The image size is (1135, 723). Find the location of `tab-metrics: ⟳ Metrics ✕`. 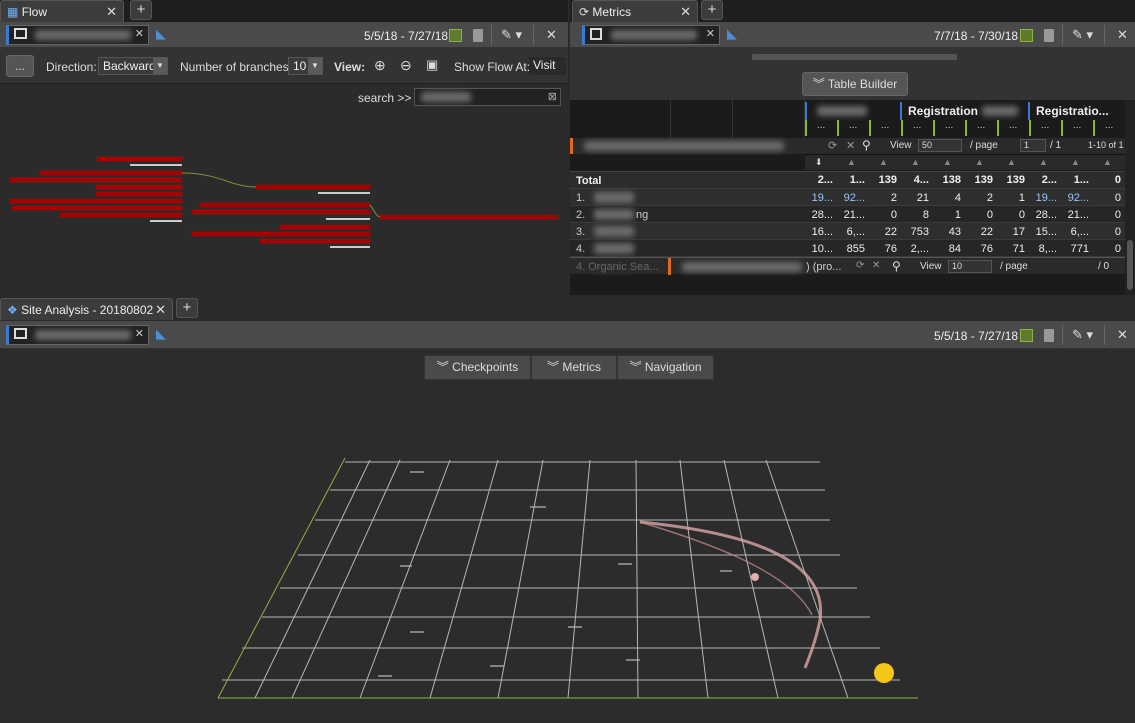

tab-metrics: ⟳ Metrics ✕ is located at coordinates (635, 11).